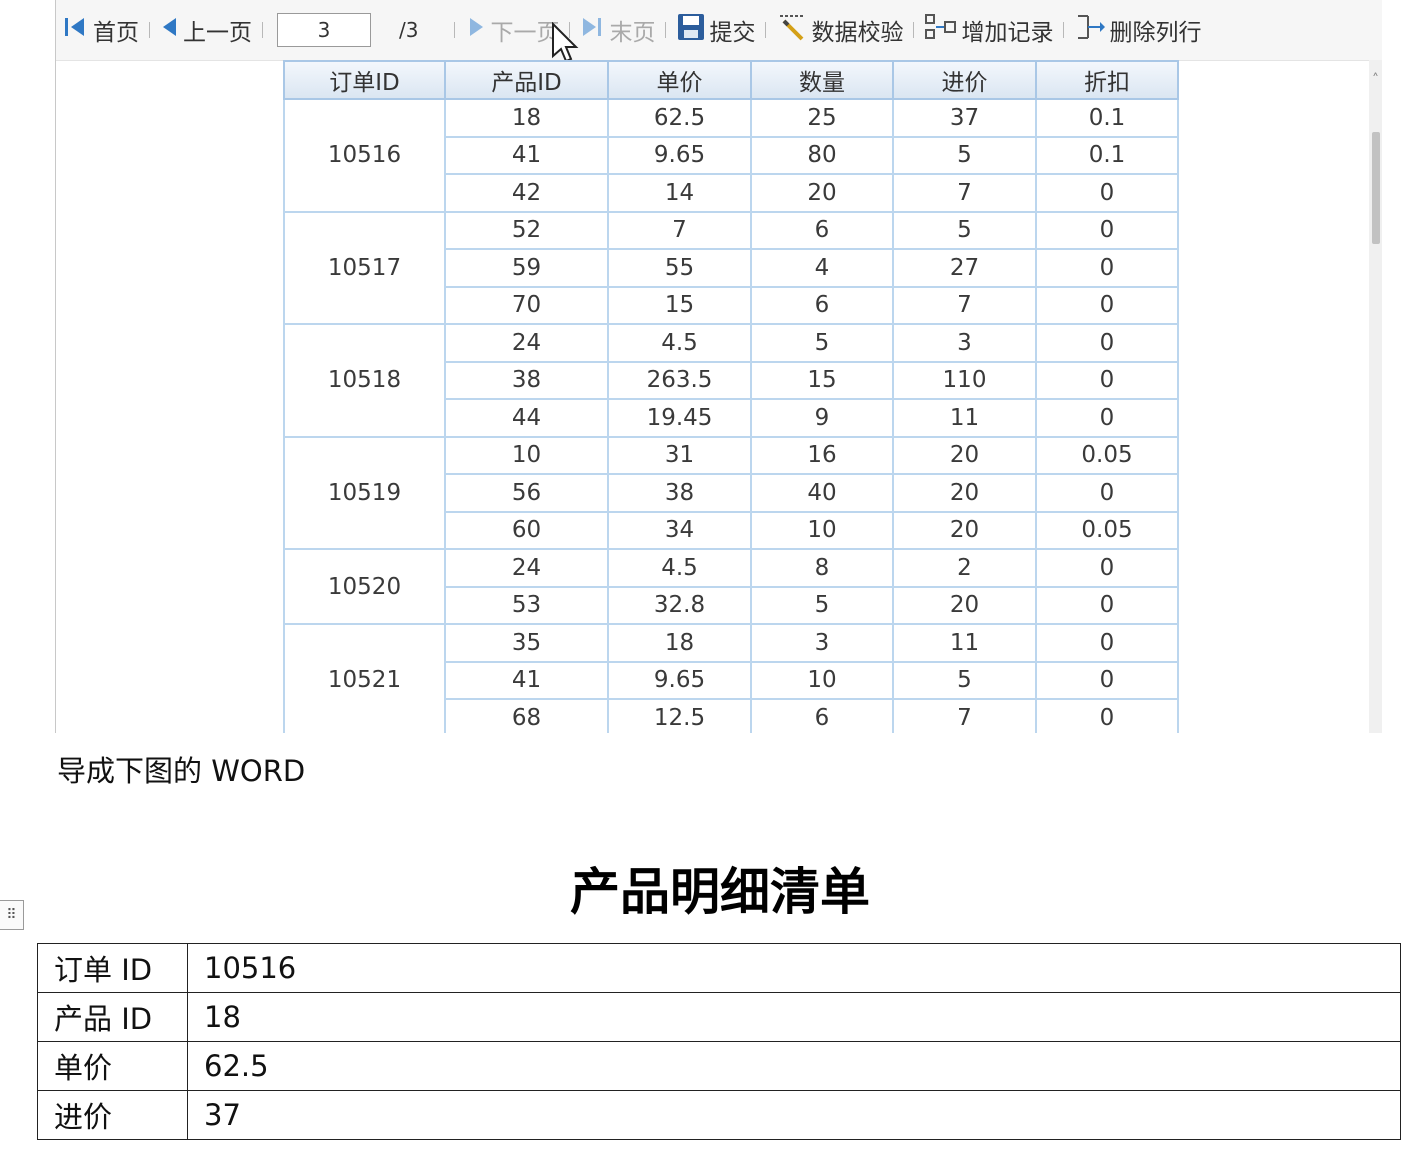 This screenshot has width=1404, height=1155. Describe the element at coordinates (839, 30) in the screenshot. I see `validate-button: 数据校验` at that location.